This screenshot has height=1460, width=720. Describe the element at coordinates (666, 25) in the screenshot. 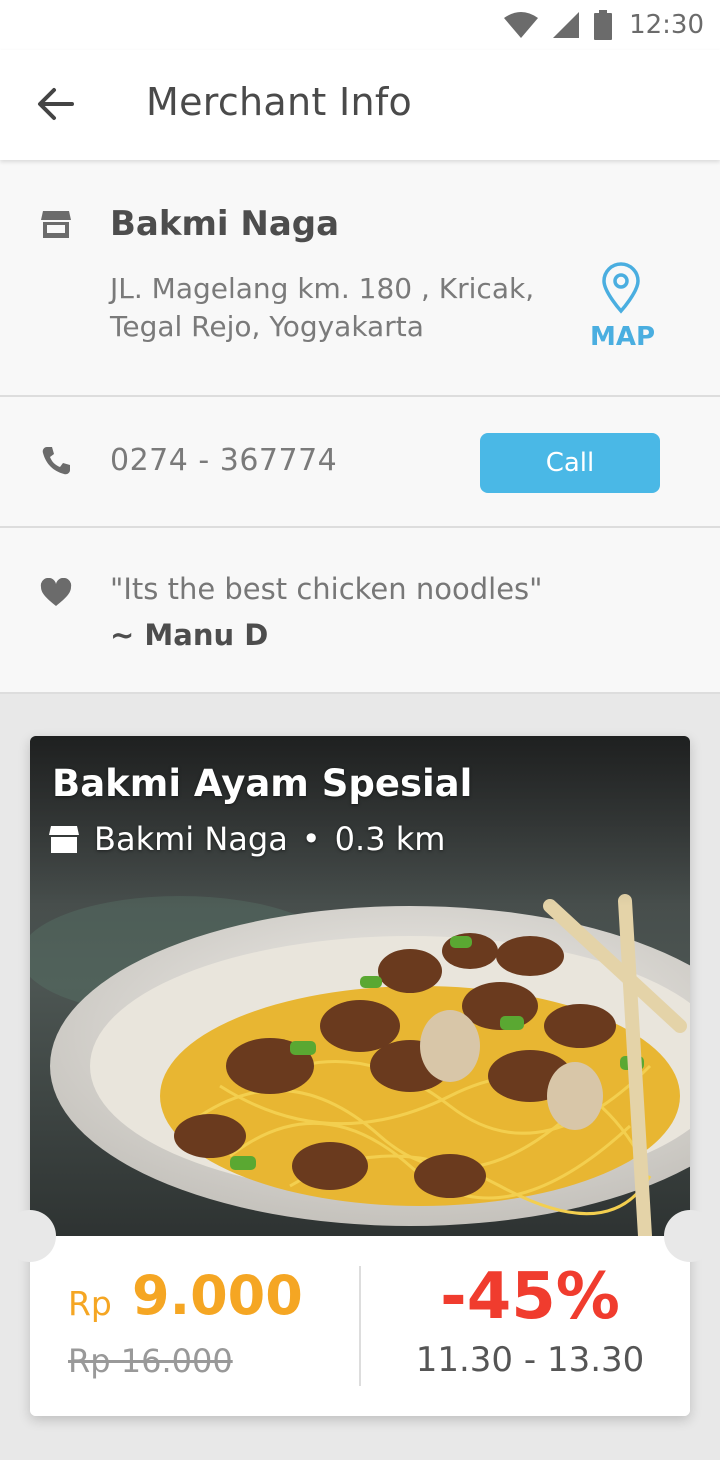

I see `status-time: 12:30` at that location.